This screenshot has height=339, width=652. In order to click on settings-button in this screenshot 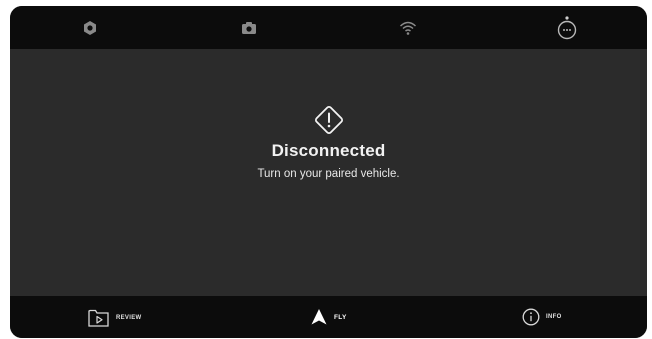, I will do `click(90, 27)`.